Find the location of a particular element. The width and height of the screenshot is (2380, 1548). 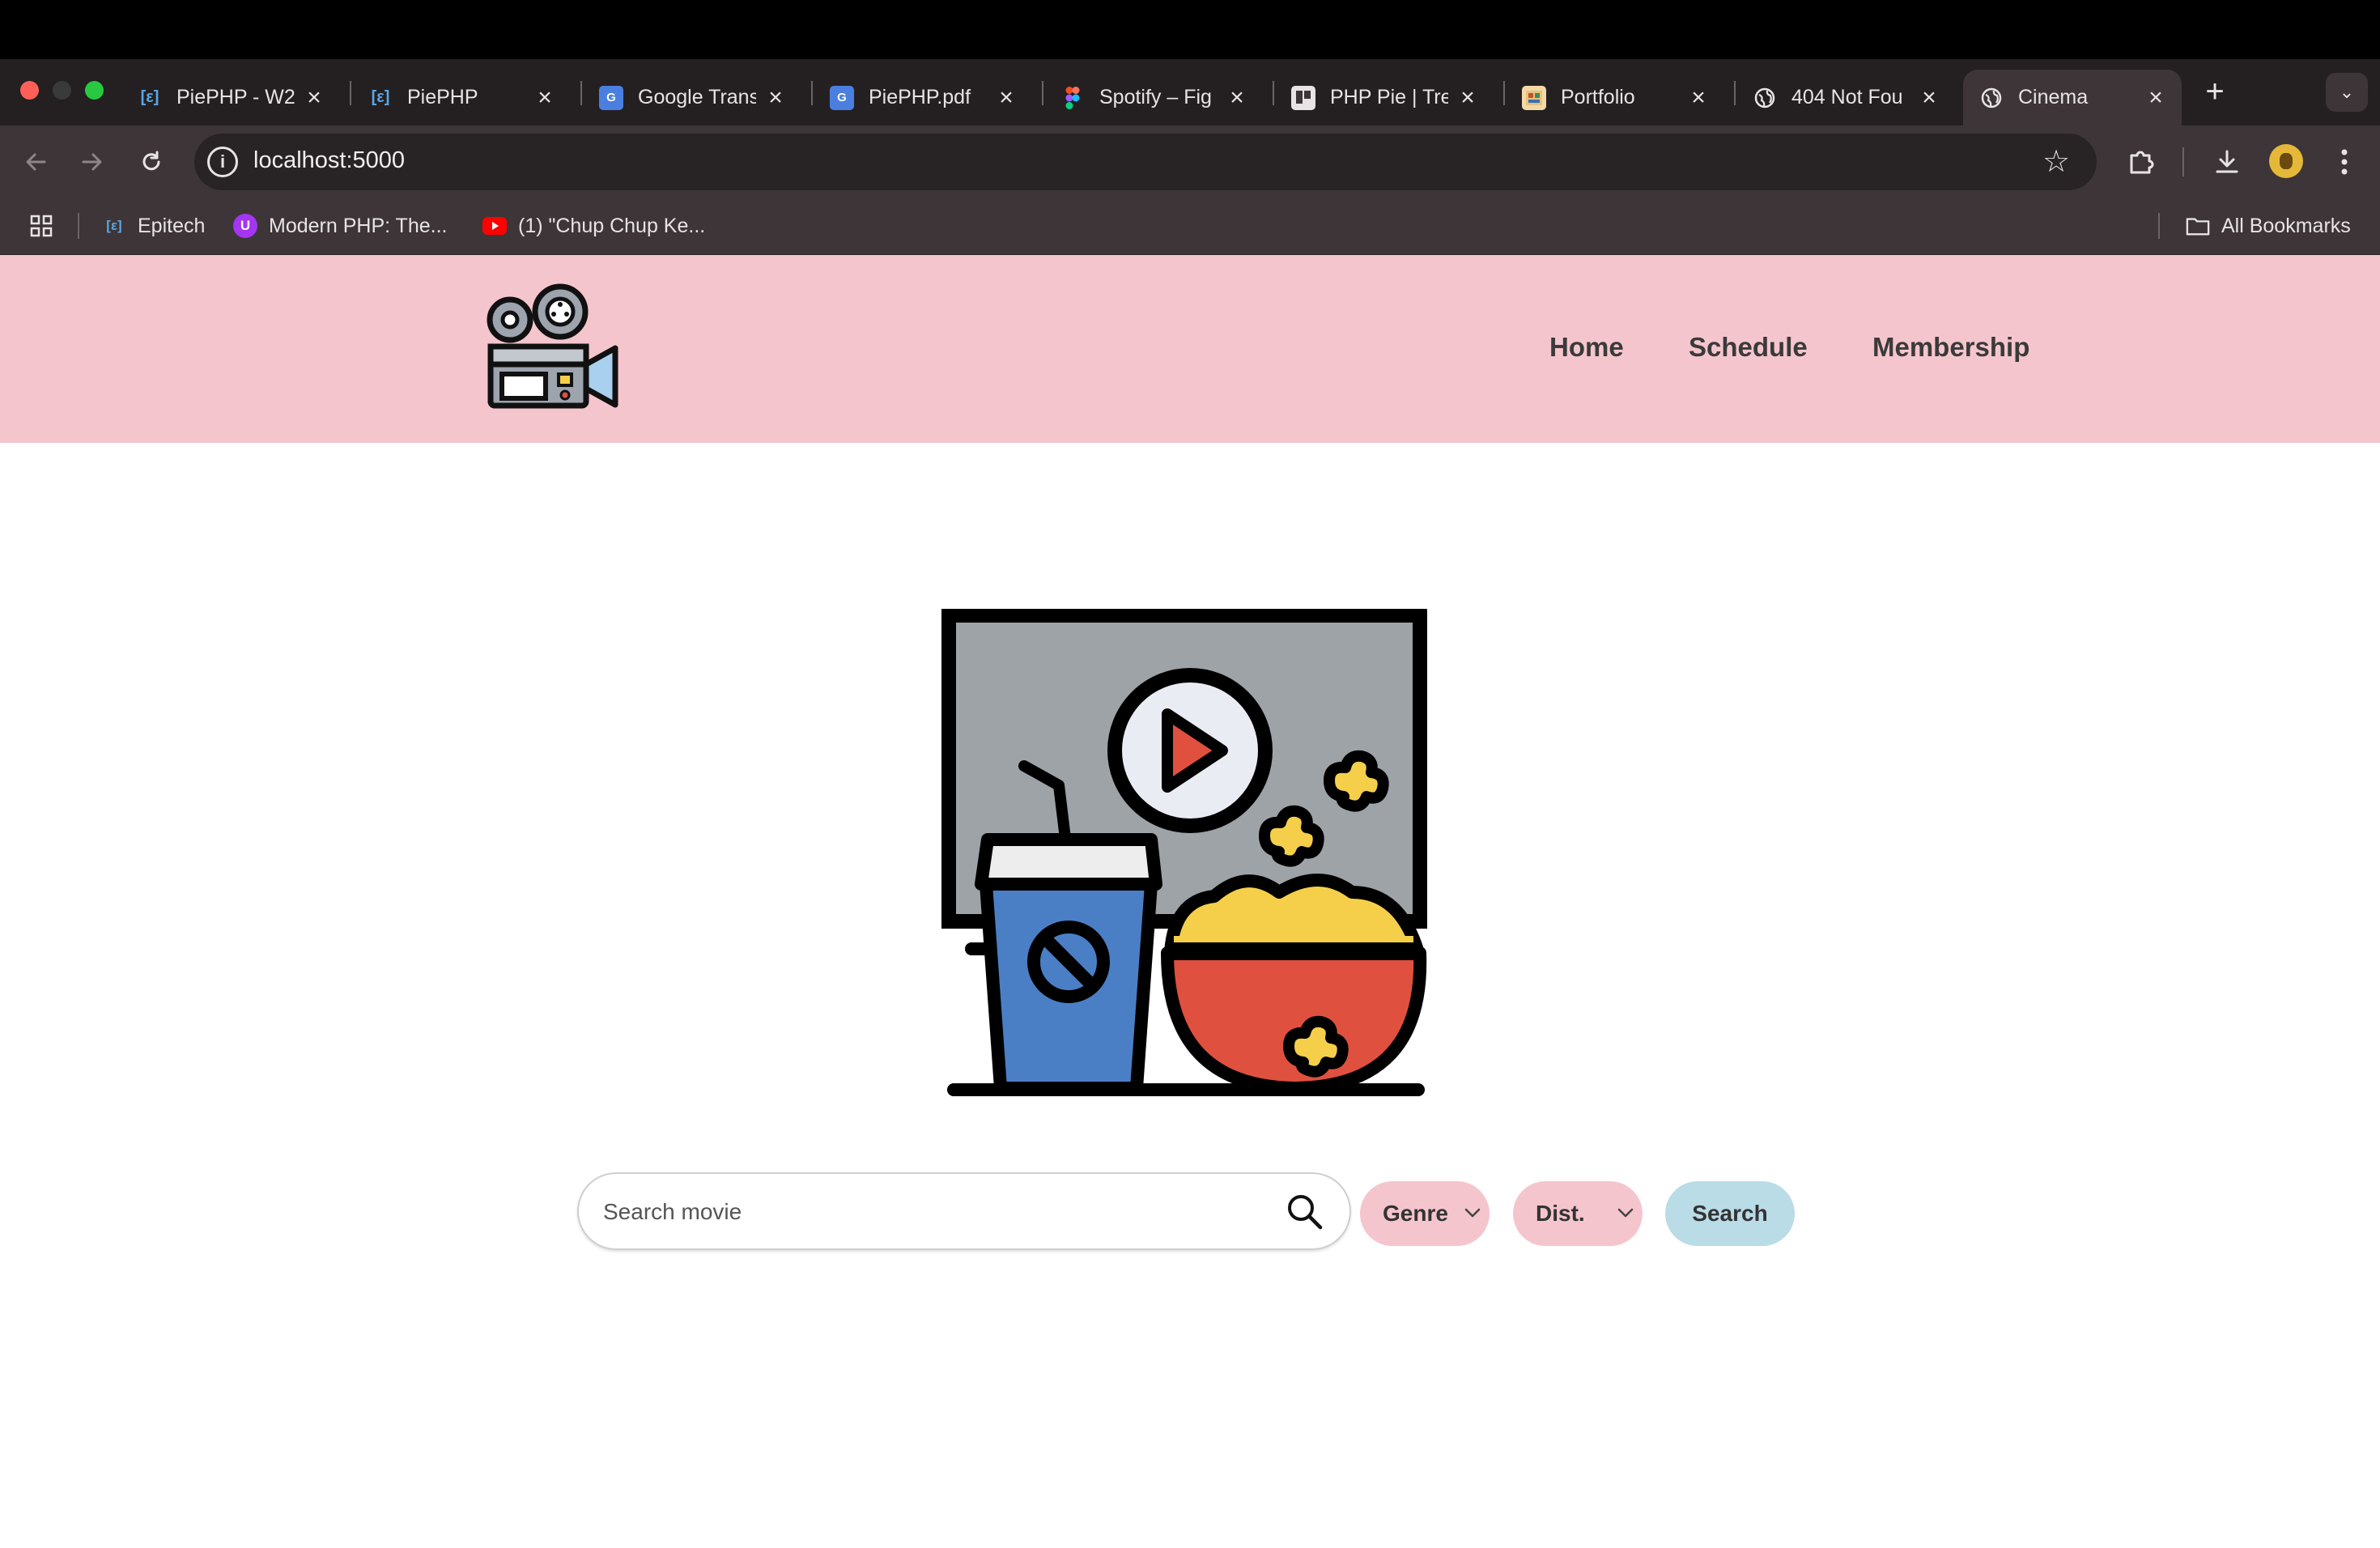

maximize-window-button is located at coordinates (94, 91).